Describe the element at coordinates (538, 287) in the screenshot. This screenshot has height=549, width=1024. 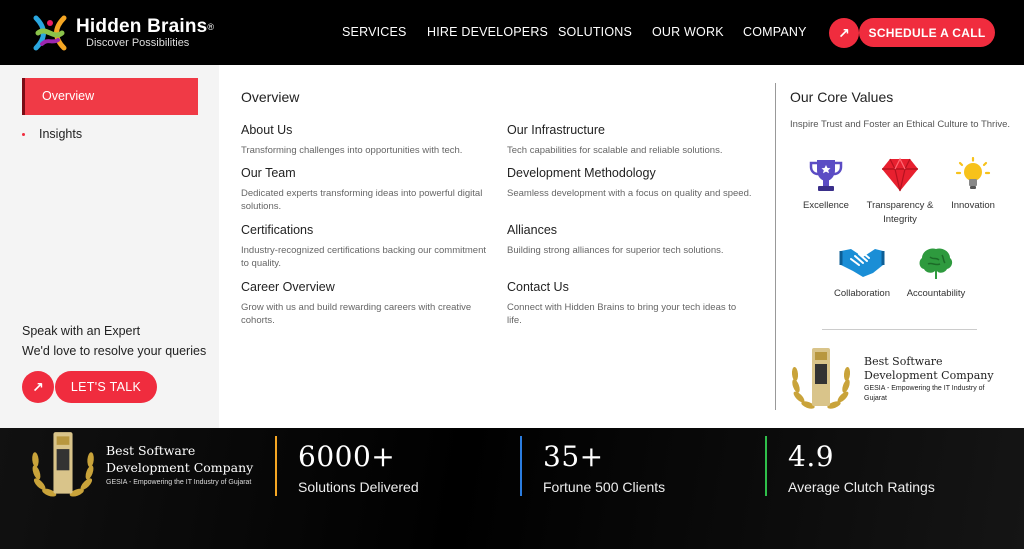
I see `link-title: Contact Us` at that location.